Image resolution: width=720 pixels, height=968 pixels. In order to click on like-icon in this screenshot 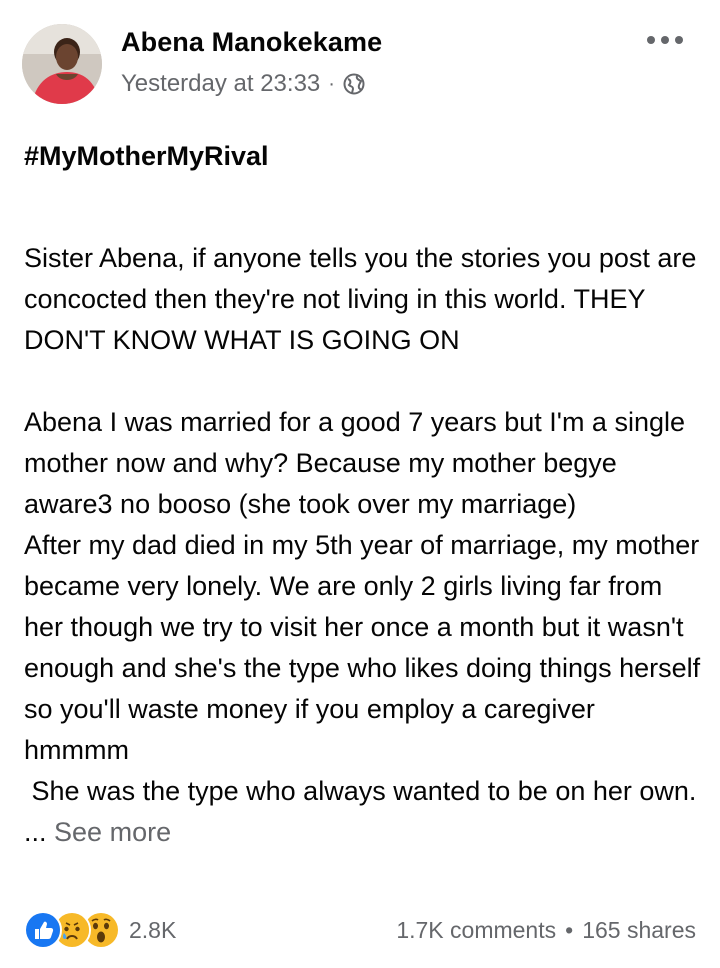, I will do `click(43, 930)`.